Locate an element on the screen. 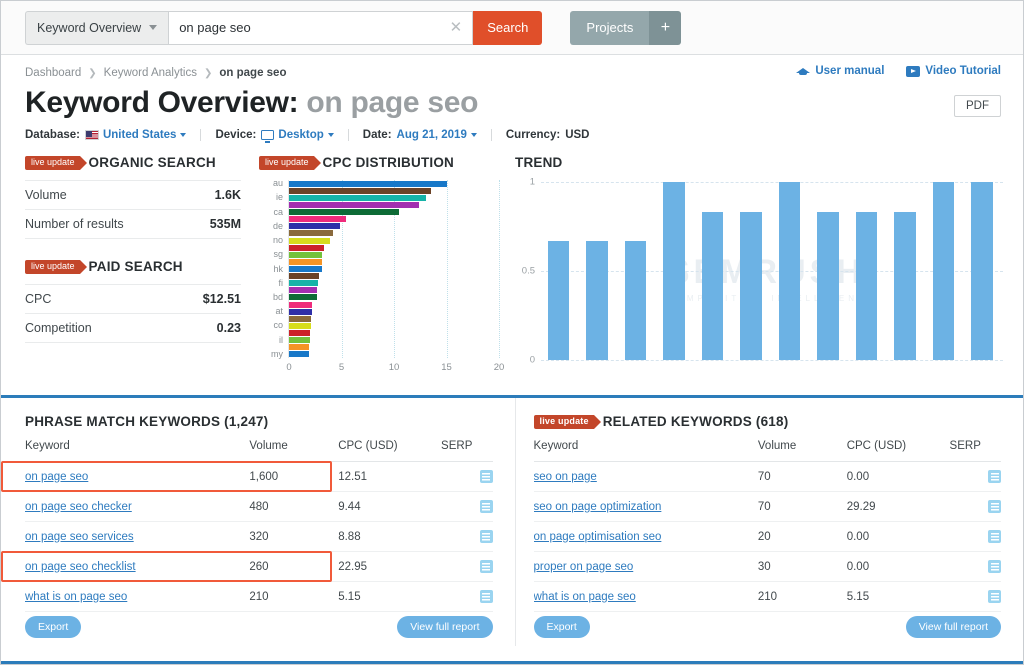 This screenshot has height=665, width=1024. date-selector: Aug 21, 2019 is located at coordinates (437, 135).